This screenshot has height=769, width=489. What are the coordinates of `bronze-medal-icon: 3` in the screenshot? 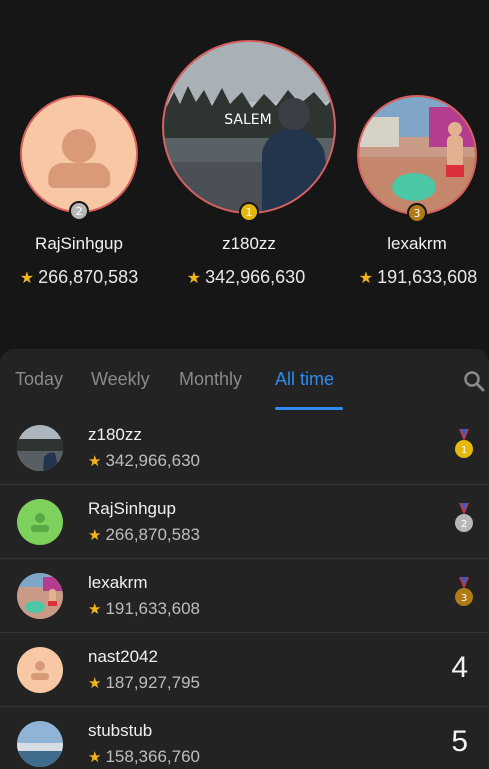 It's located at (464, 595).